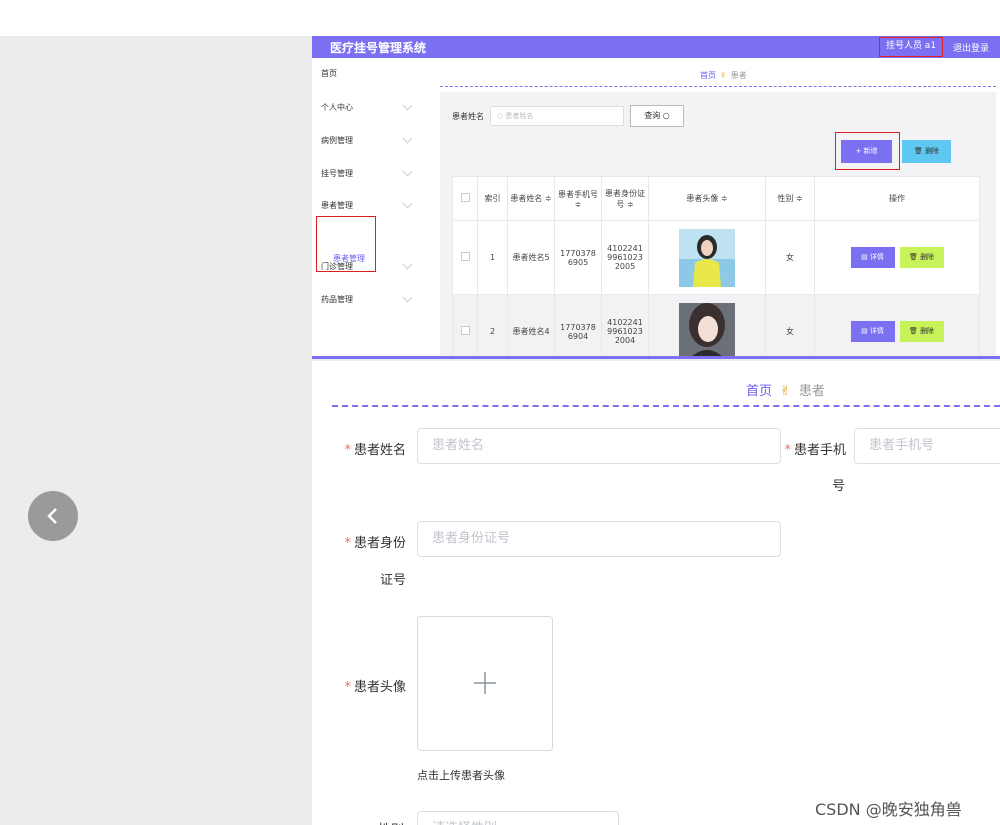  Describe the element at coordinates (53, 516) in the screenshot. I see `previous-image-button` at that location.